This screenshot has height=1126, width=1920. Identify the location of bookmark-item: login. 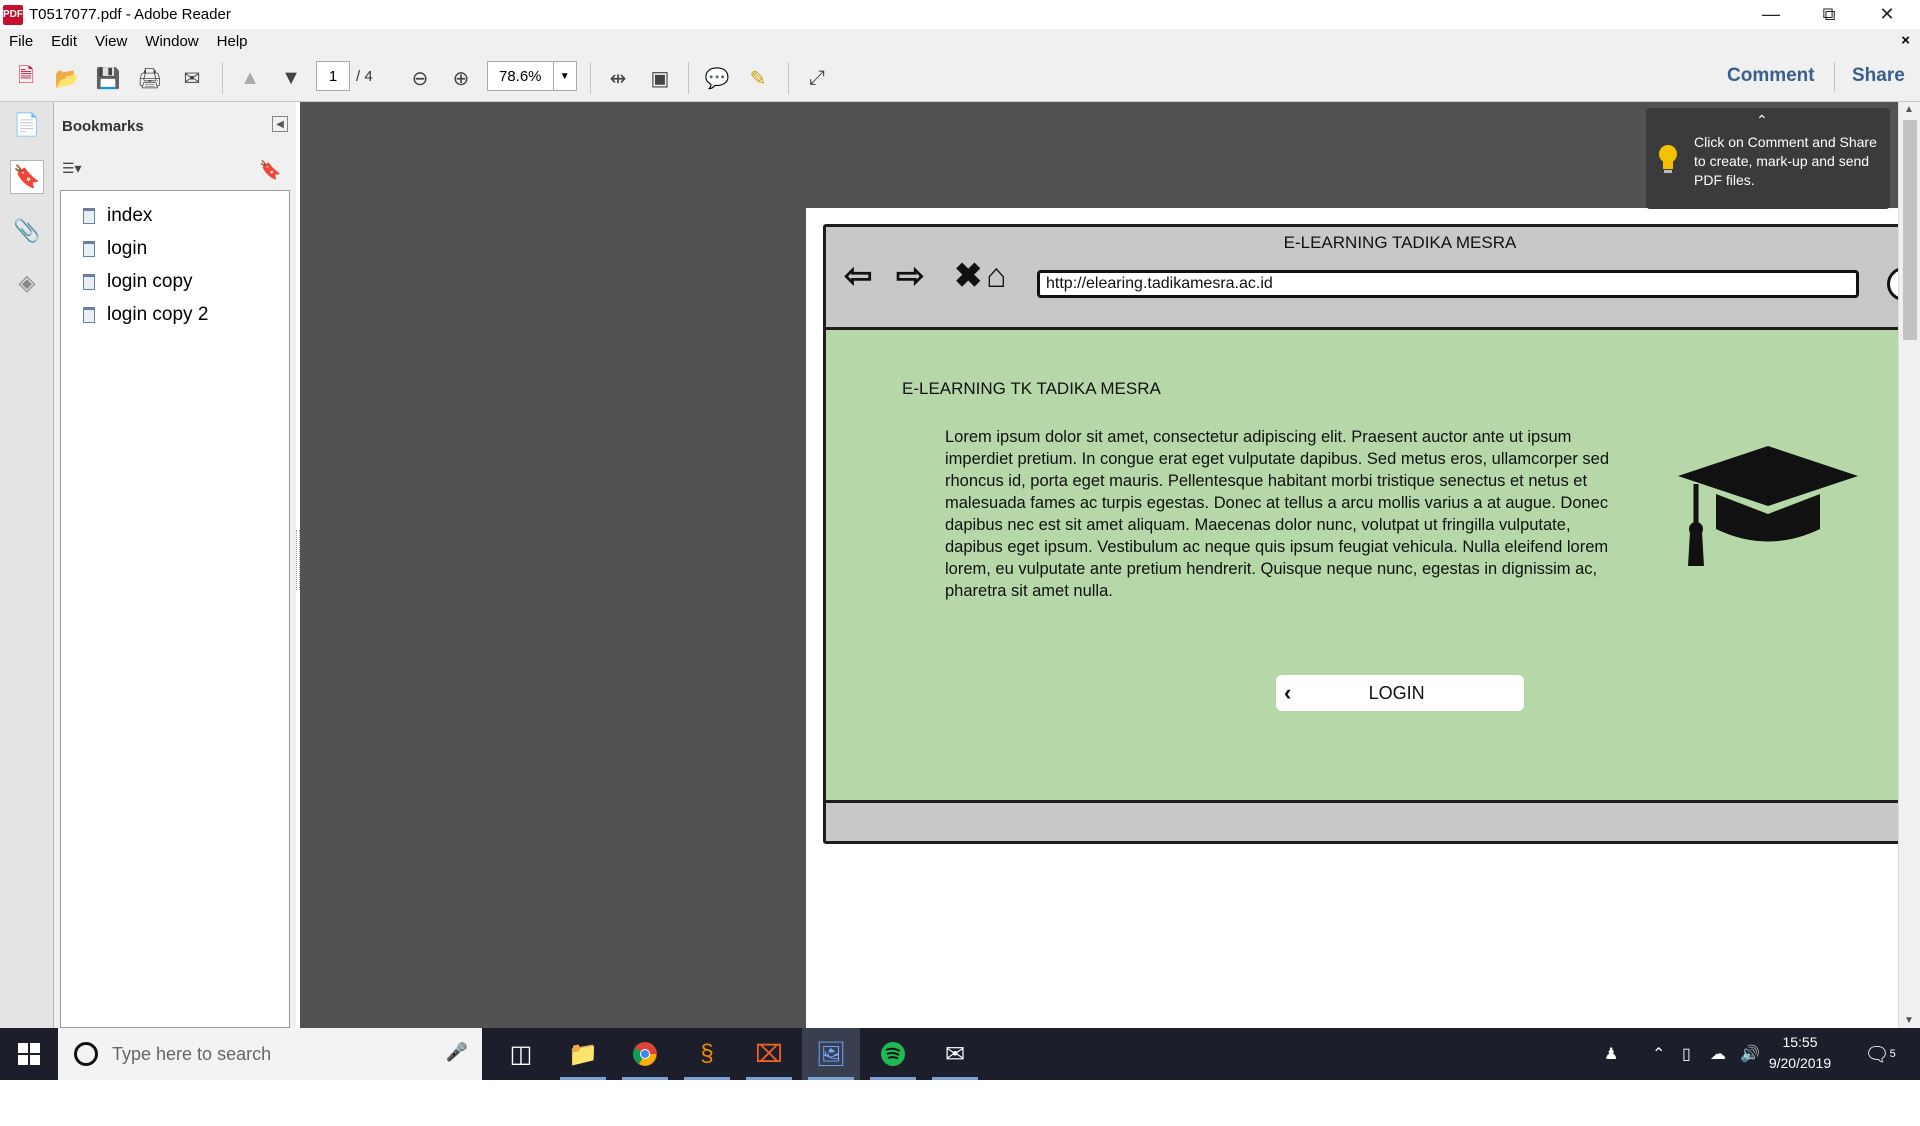
(115, 249).